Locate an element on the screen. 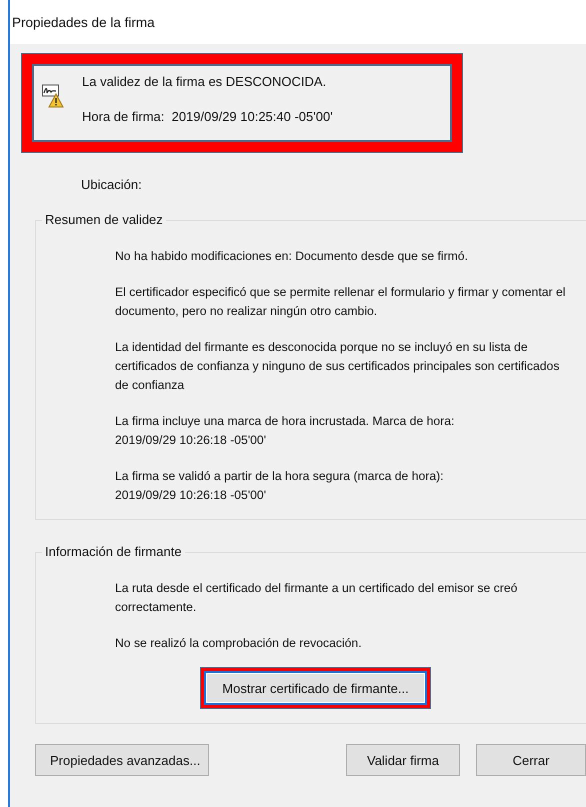 Image resolution: width=586 pixels, height=807 pixels. location-label: Ubicación: is located at coordinates (112, 184).